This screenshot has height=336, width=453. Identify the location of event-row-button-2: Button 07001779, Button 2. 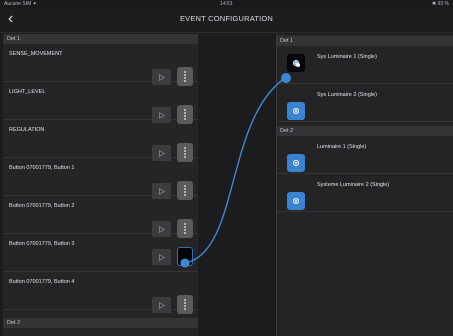
(100, 217).